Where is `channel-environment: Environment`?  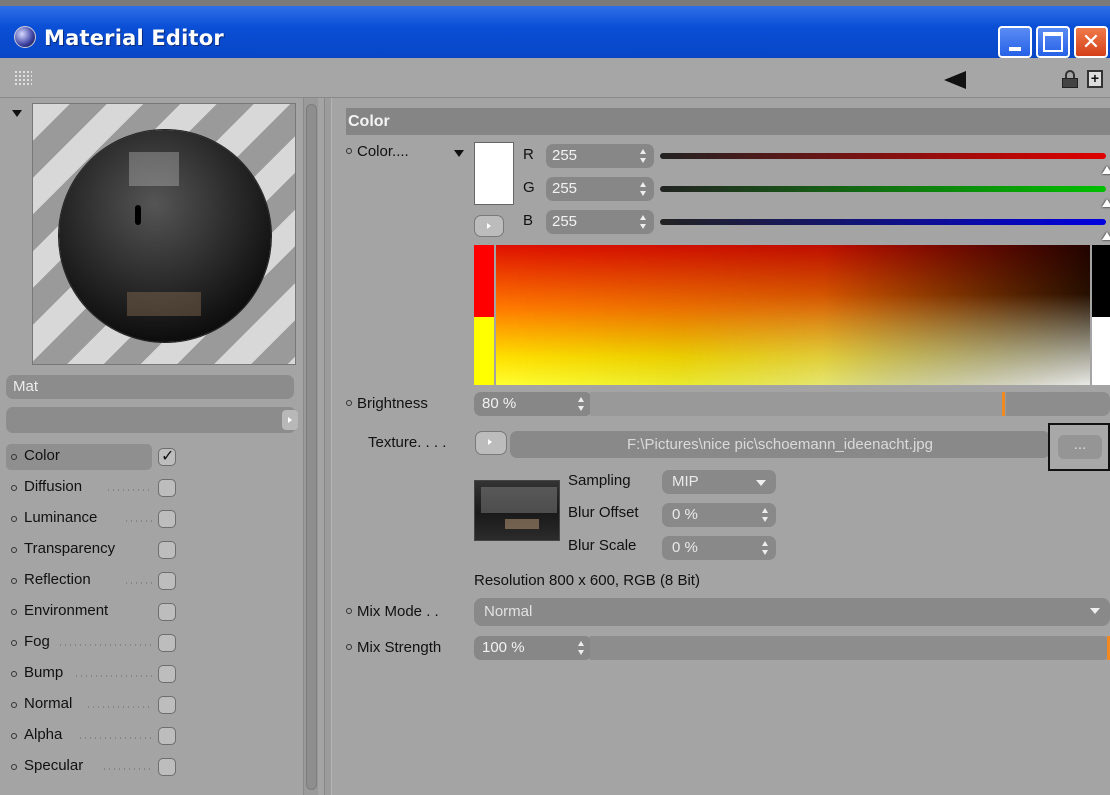 channel-environment: Environment is located at coordinates (153, 612).